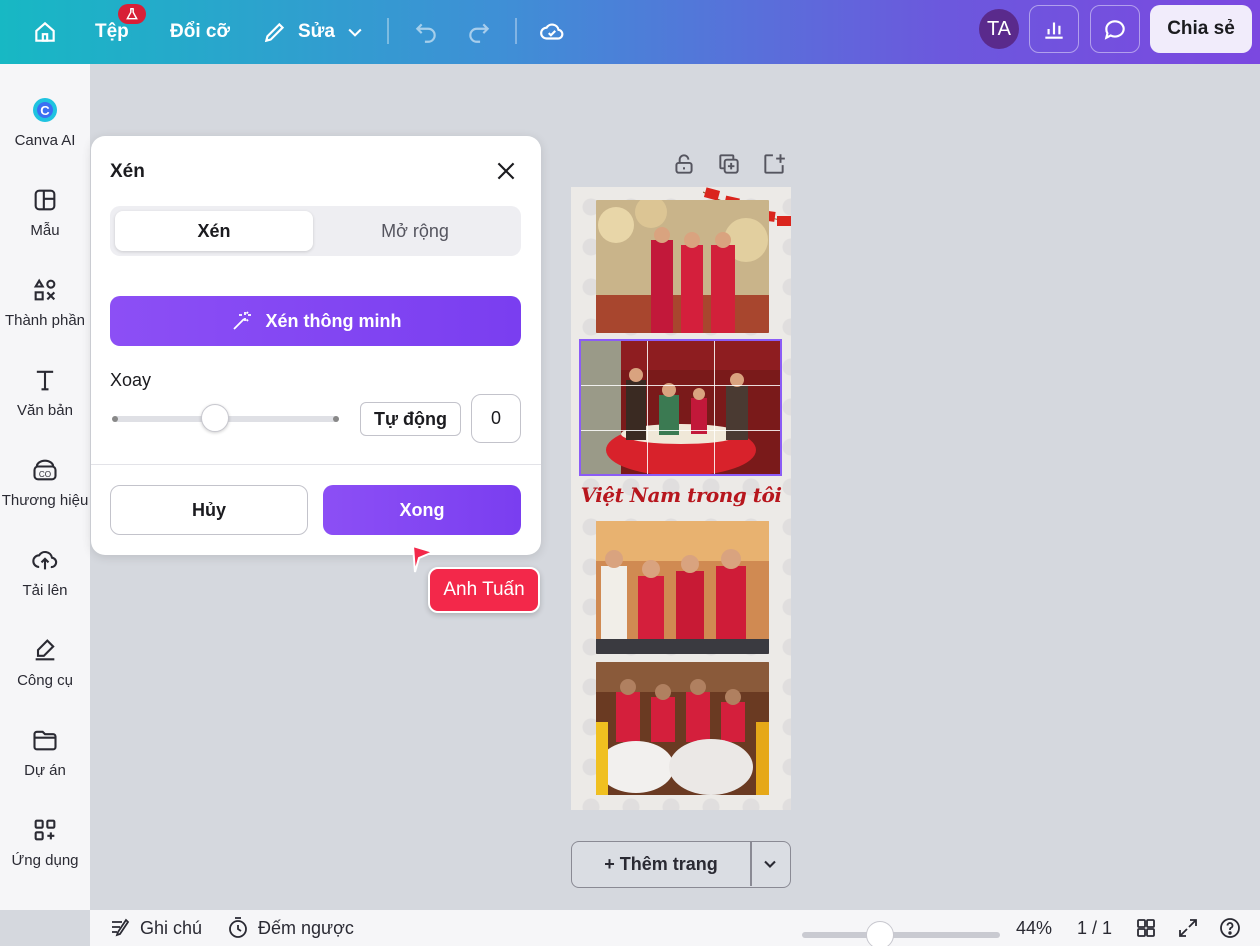 The image size is (1260, 946). I want to click on zoom-slider-track, so click(901, 935).